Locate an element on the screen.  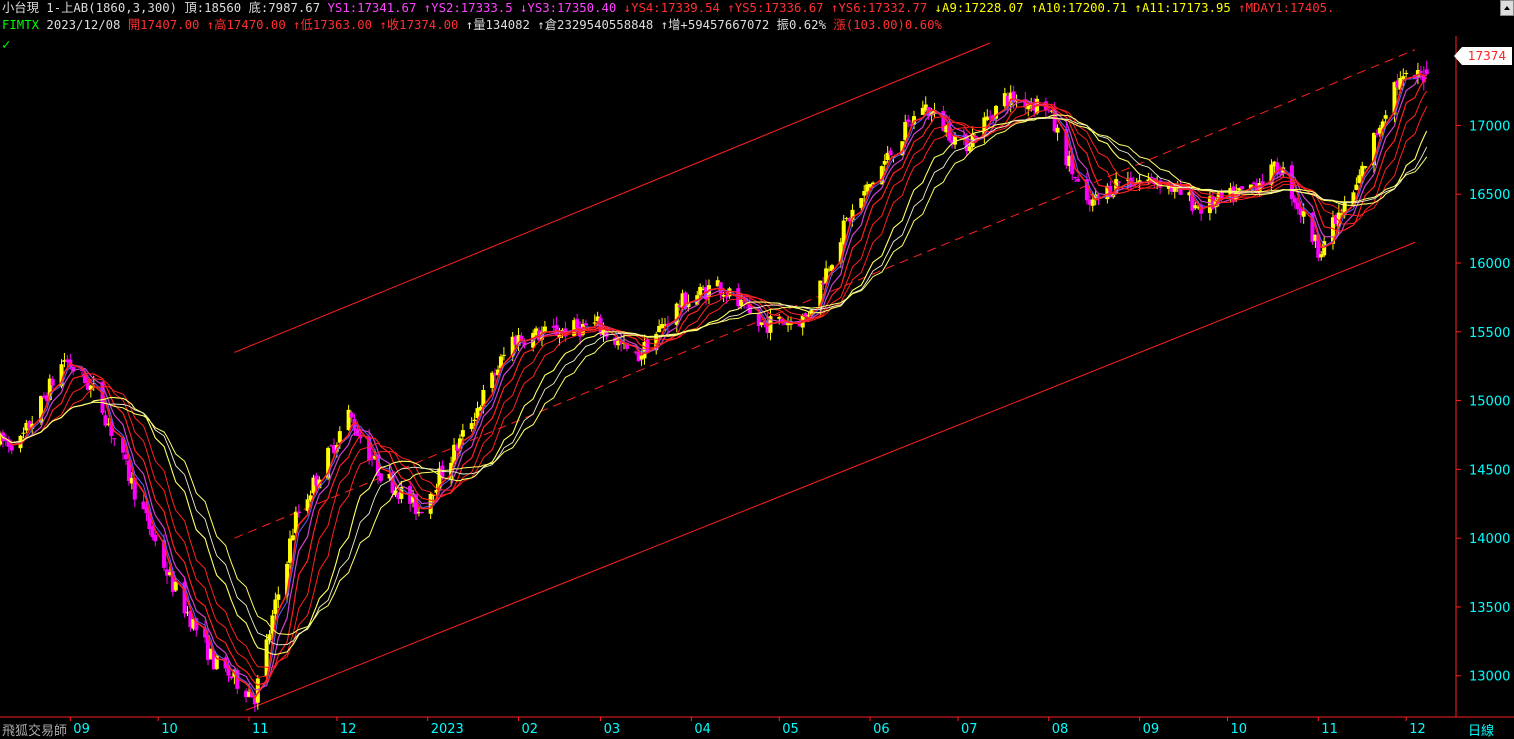
scroll-up-button is located at coordinates (1507, 8).